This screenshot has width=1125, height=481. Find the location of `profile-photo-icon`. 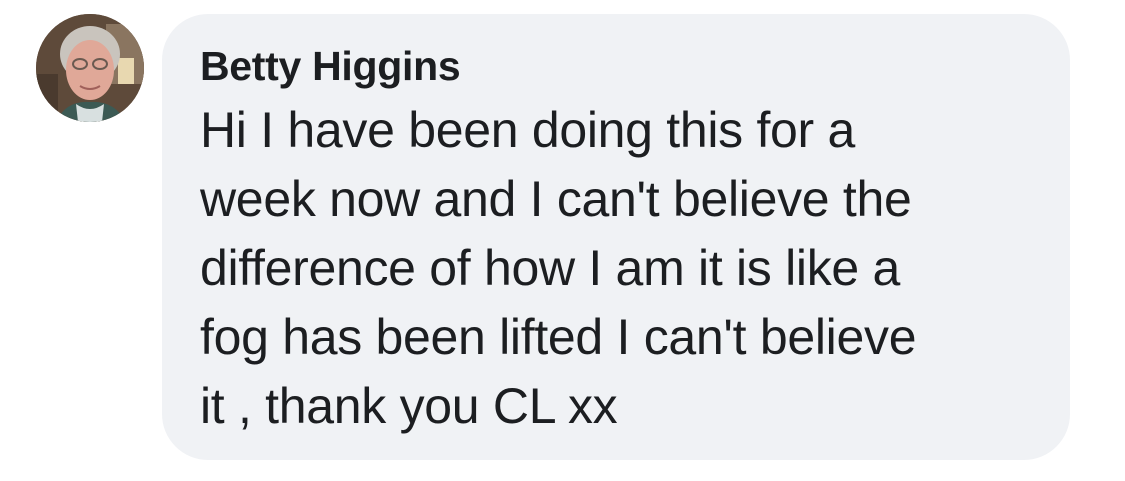

profile-photo-icon is located at coordinates (90, 68).